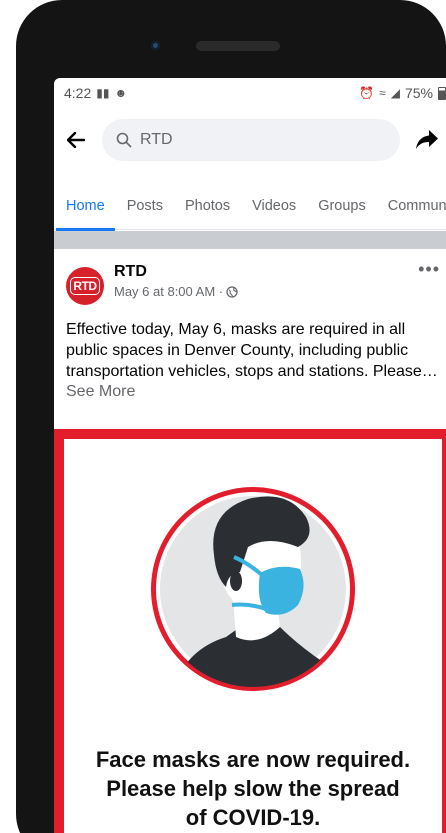 The image size is (446, 833). Describe the element at coordinates (253, 589) in the screenshot. I see `face-mask-illustration` at that location.